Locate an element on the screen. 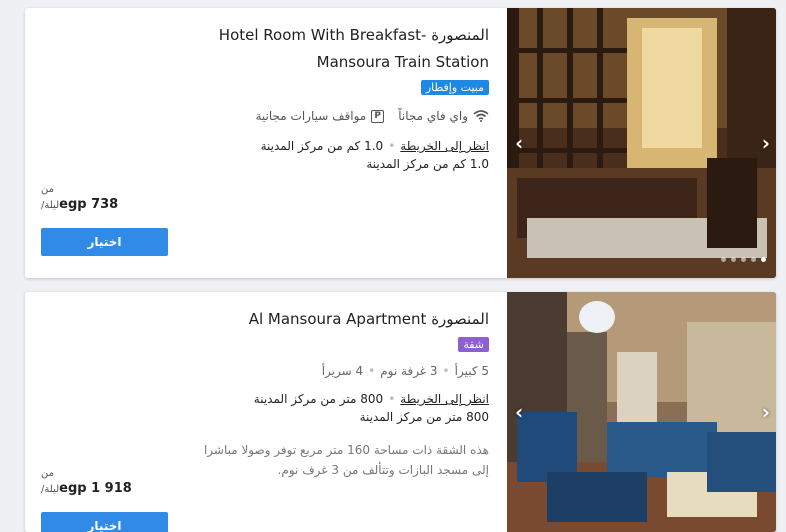 Image resolution: width=786 pixels, height=532 pixels. price-value: egp 1 918 is located at coordinates (95, 488).